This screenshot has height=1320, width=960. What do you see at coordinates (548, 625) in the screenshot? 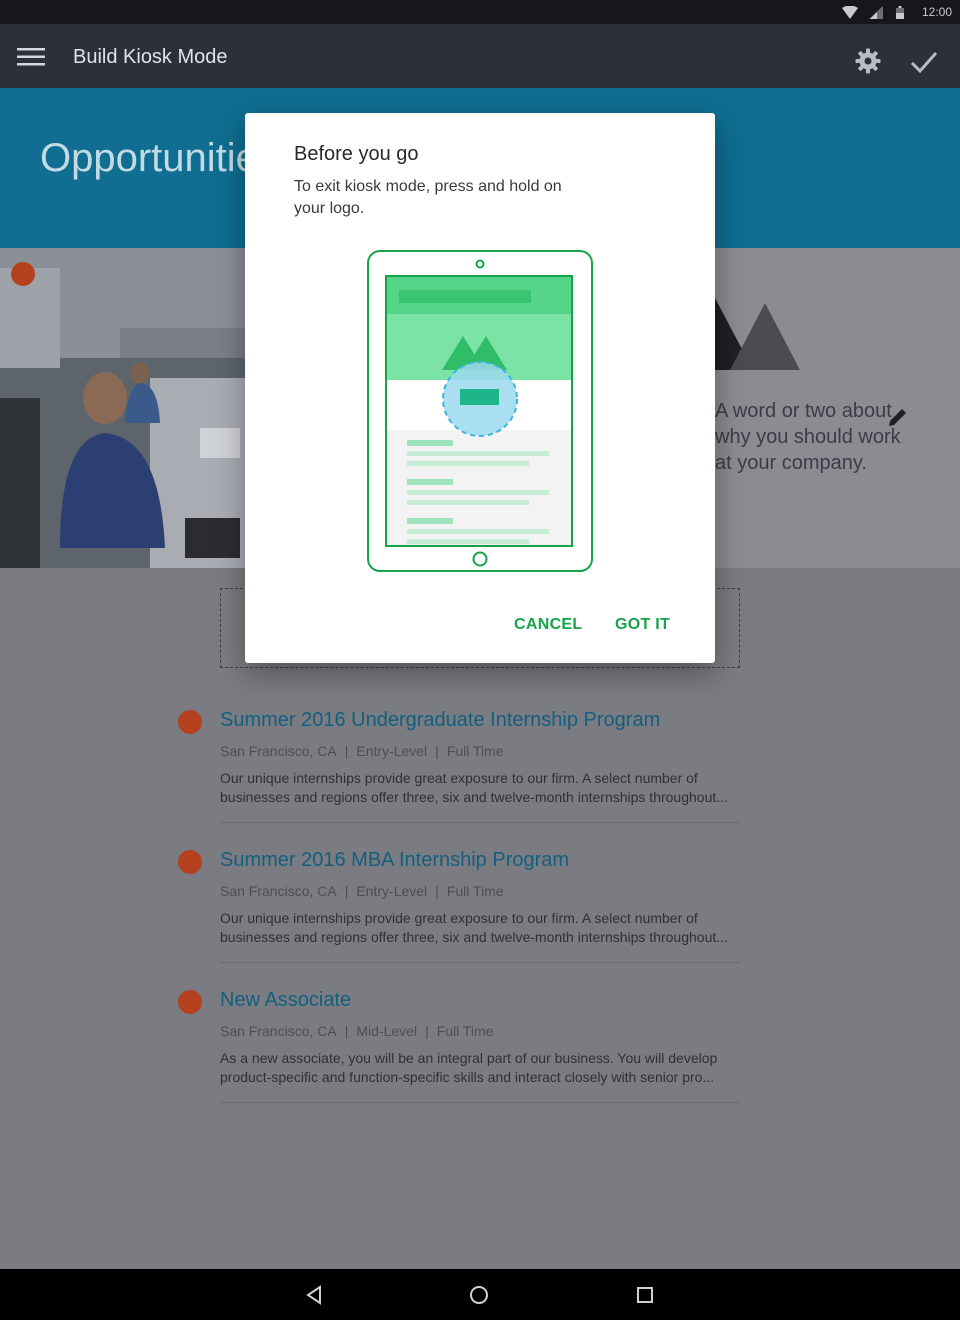
I see `cancel-button: CANCEL` at bounding box center [548, 625].